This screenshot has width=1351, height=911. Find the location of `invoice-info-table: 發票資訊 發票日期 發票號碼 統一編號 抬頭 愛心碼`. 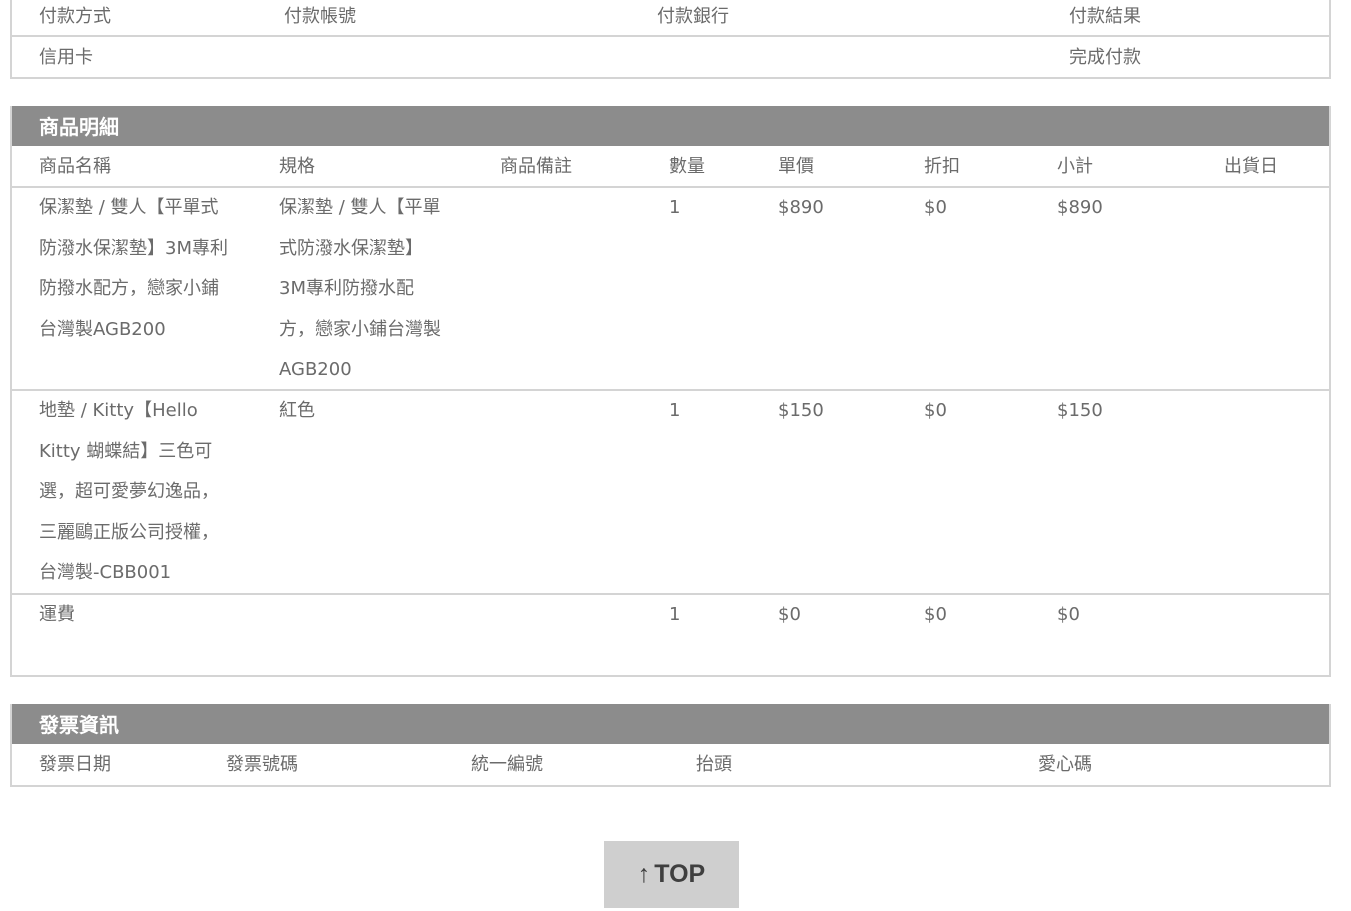

invoice-info-table: 發票資訊 發票日期 發票號碼 統一編號 抬頭 愛心碼 is located at coordinates (670, 745).